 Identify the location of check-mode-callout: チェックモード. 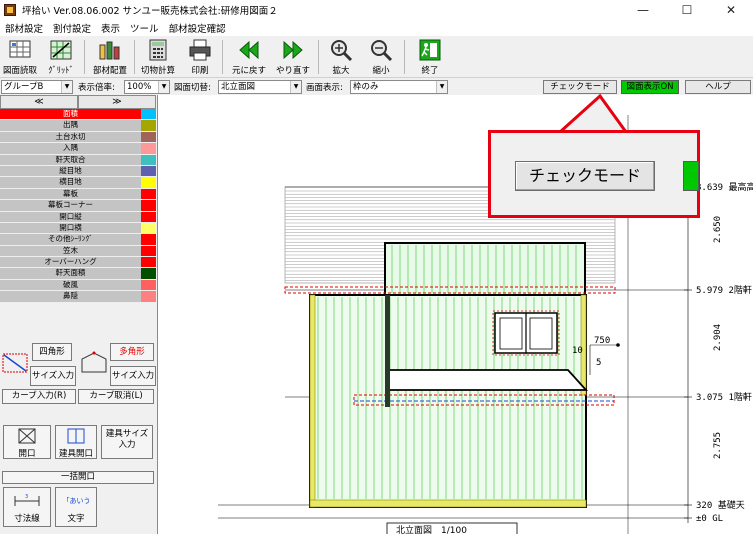
(594, 174).